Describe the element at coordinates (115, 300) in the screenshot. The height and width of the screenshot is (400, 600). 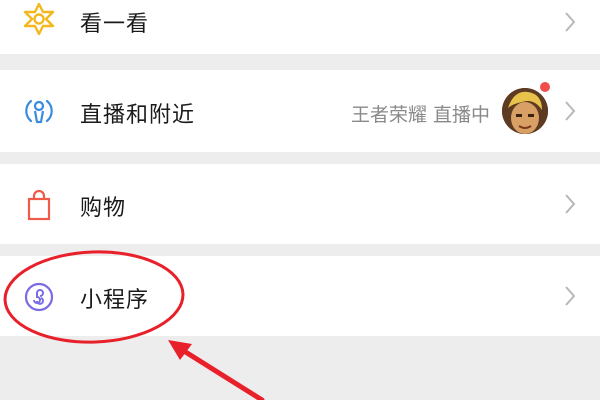
I see `menu-item-label: 小程序` at that location.